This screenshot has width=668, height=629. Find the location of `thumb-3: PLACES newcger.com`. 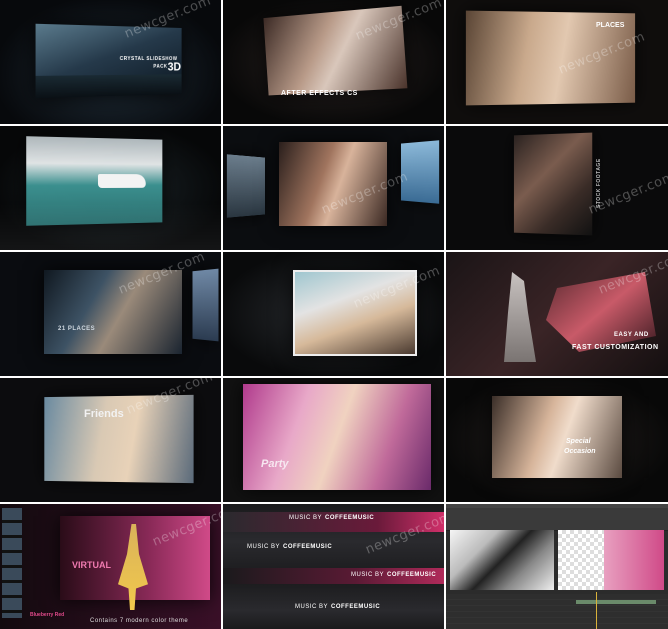

thumb-3: PLACES newcger.com is located at coordinates (557, 62).